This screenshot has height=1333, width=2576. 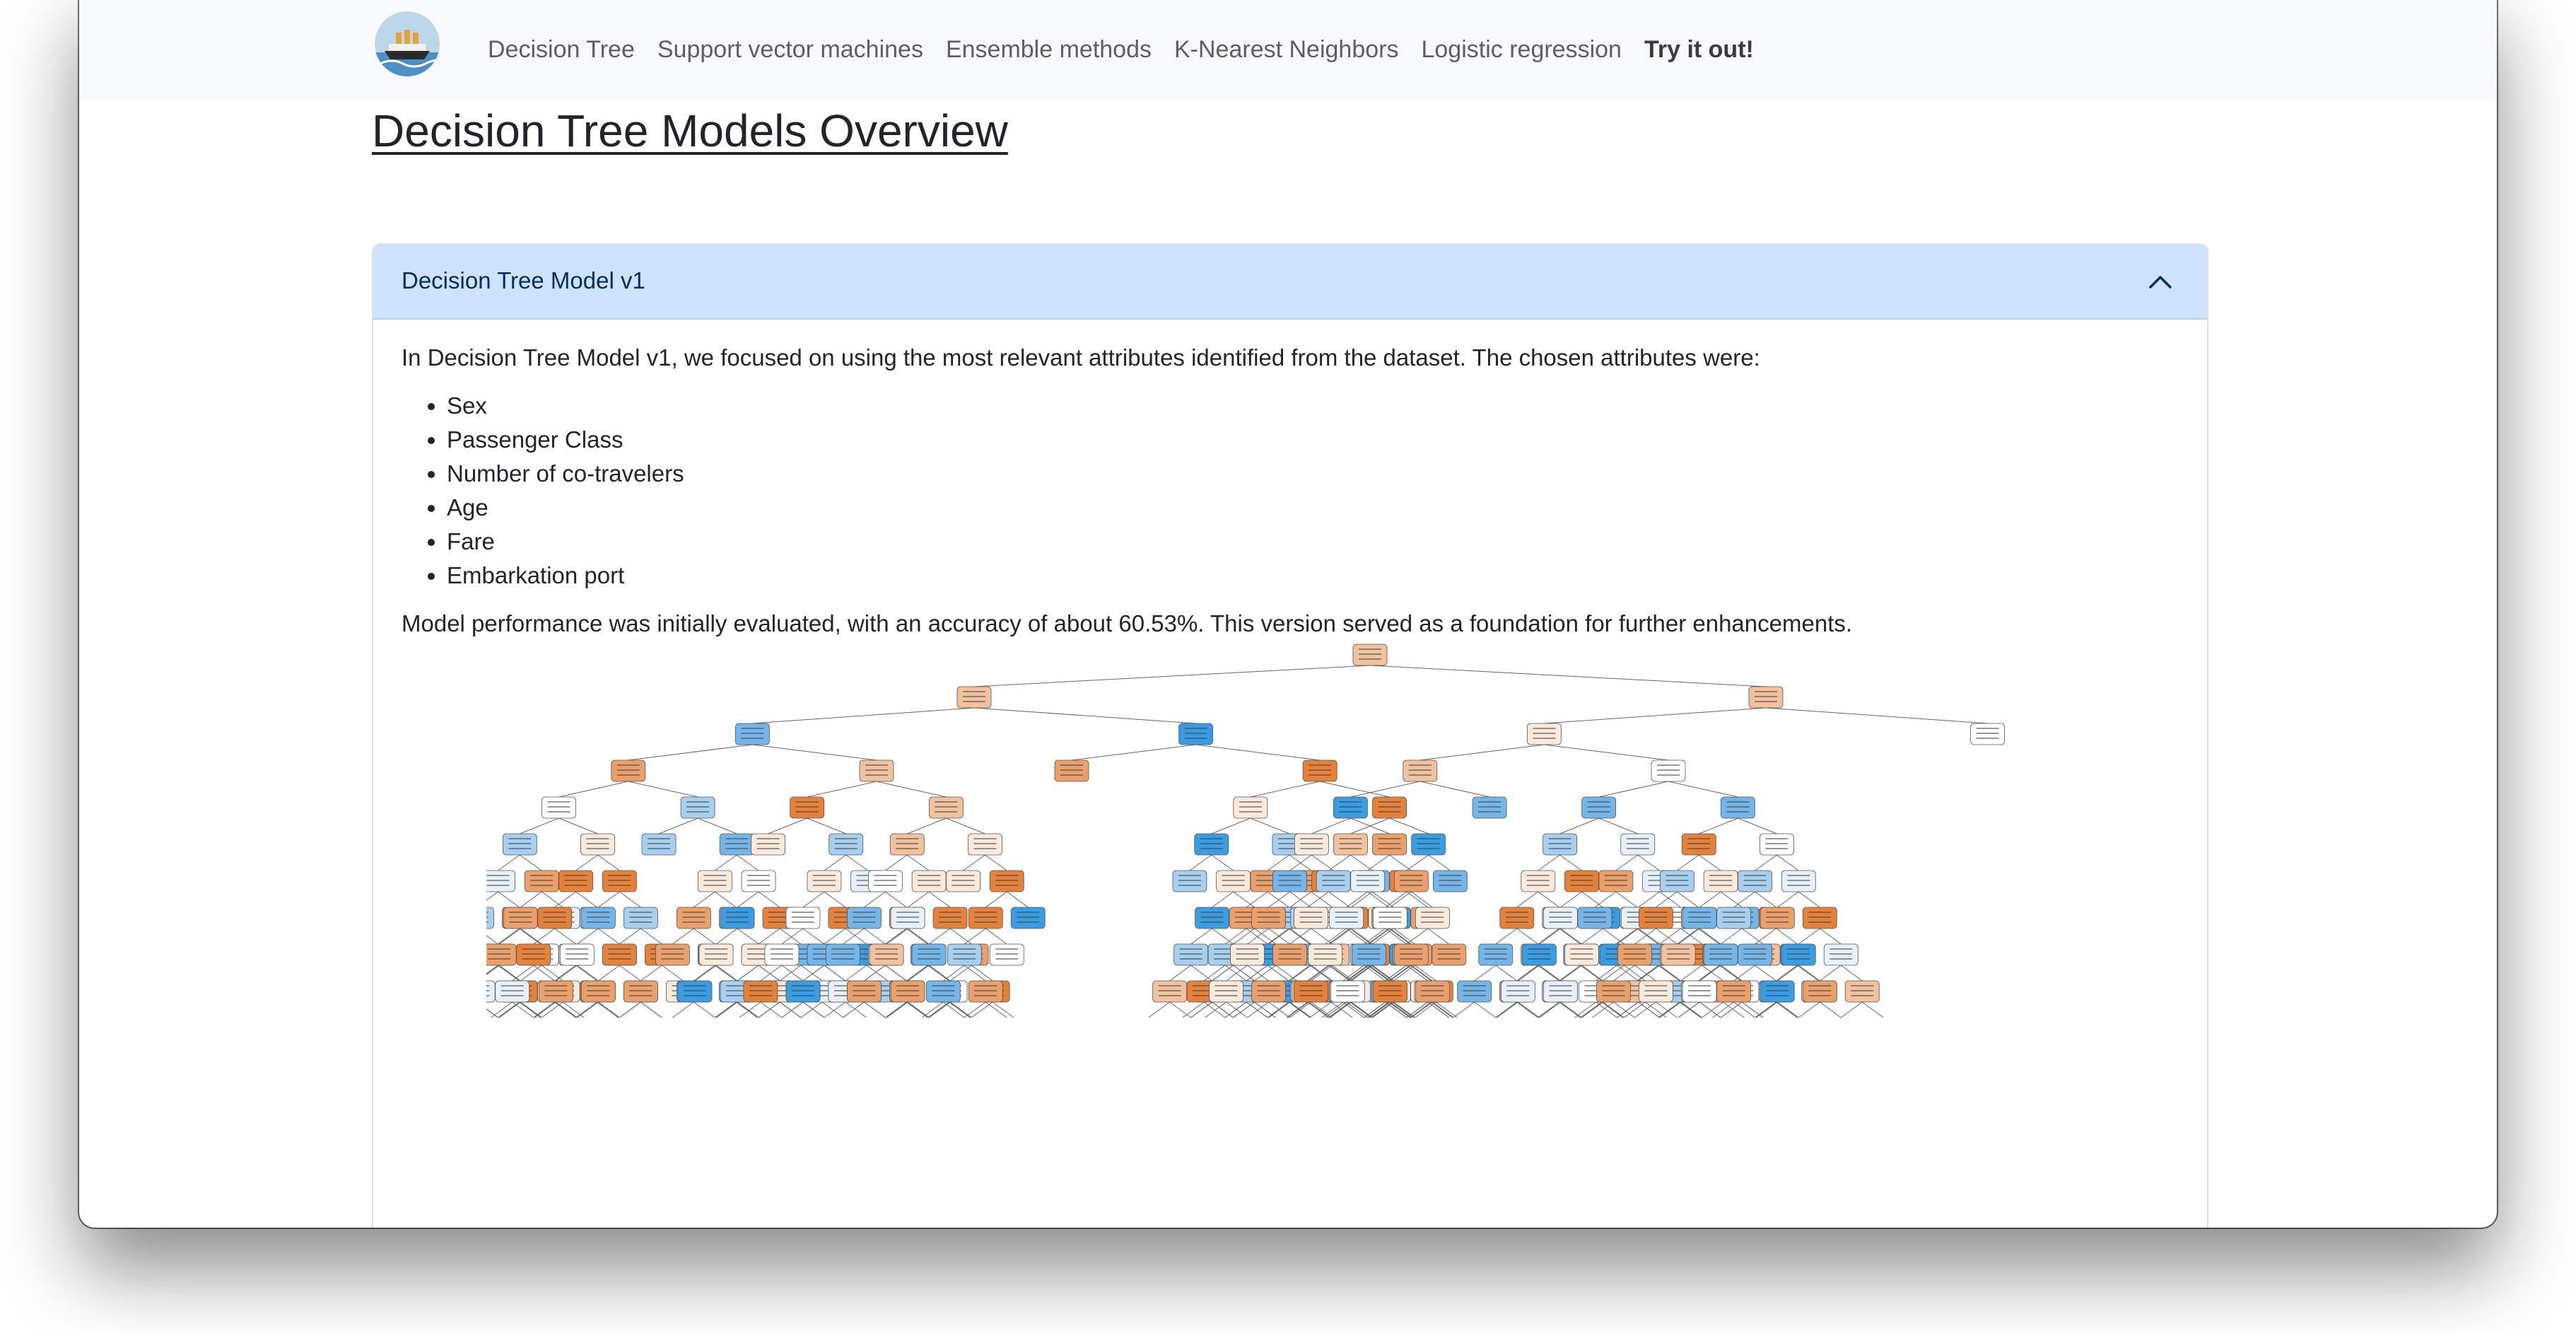 What do you see at coordinates (561, 50) in the screenshot?
I see `nav-link-decision-tree: Decision Tree` at bounding box center [561, 50].